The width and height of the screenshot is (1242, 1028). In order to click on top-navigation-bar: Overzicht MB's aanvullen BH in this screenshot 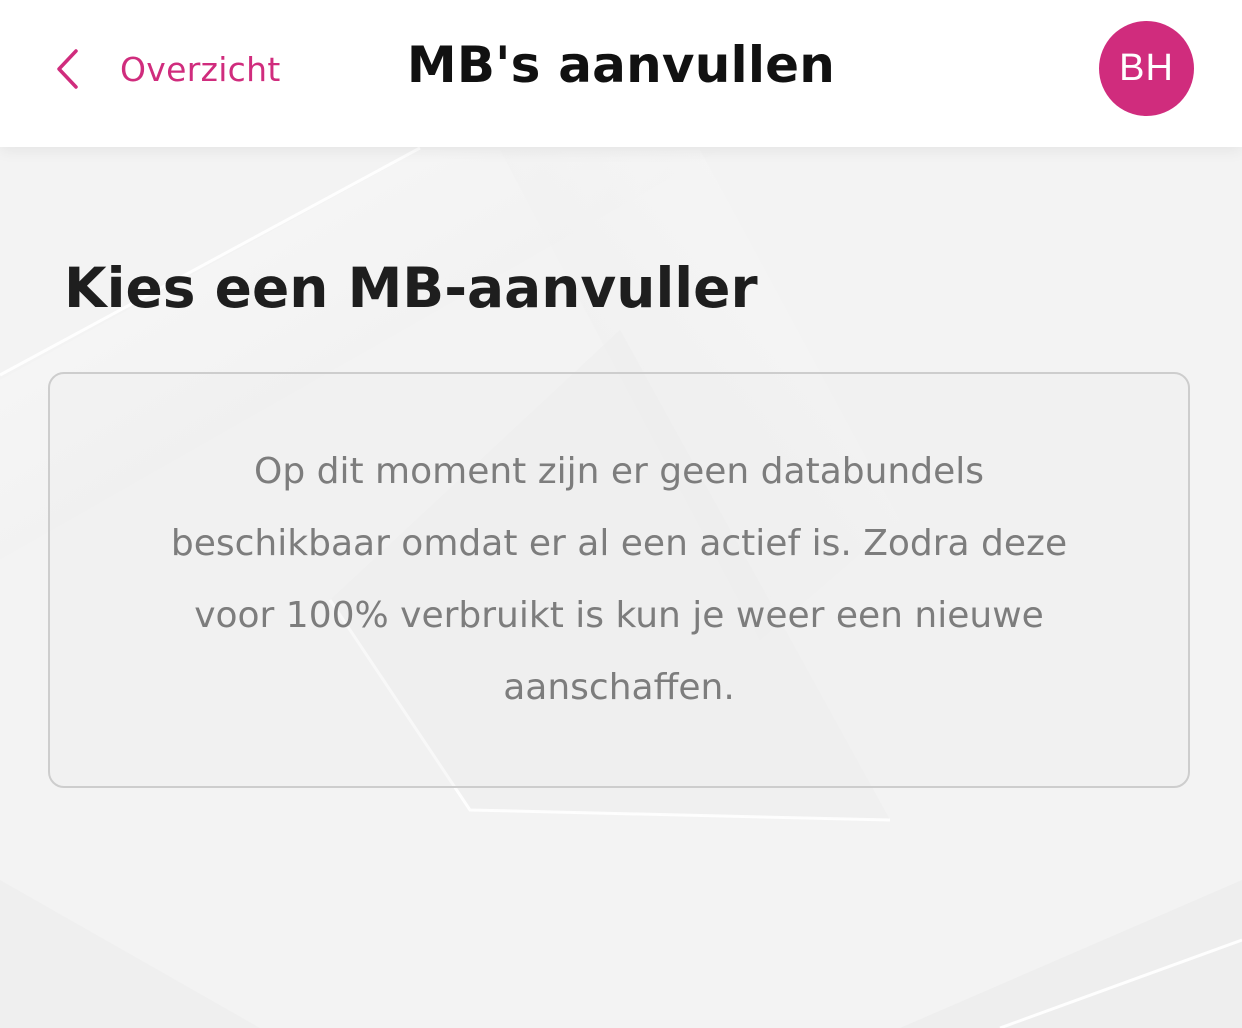, I will do `click(621, 73)`.